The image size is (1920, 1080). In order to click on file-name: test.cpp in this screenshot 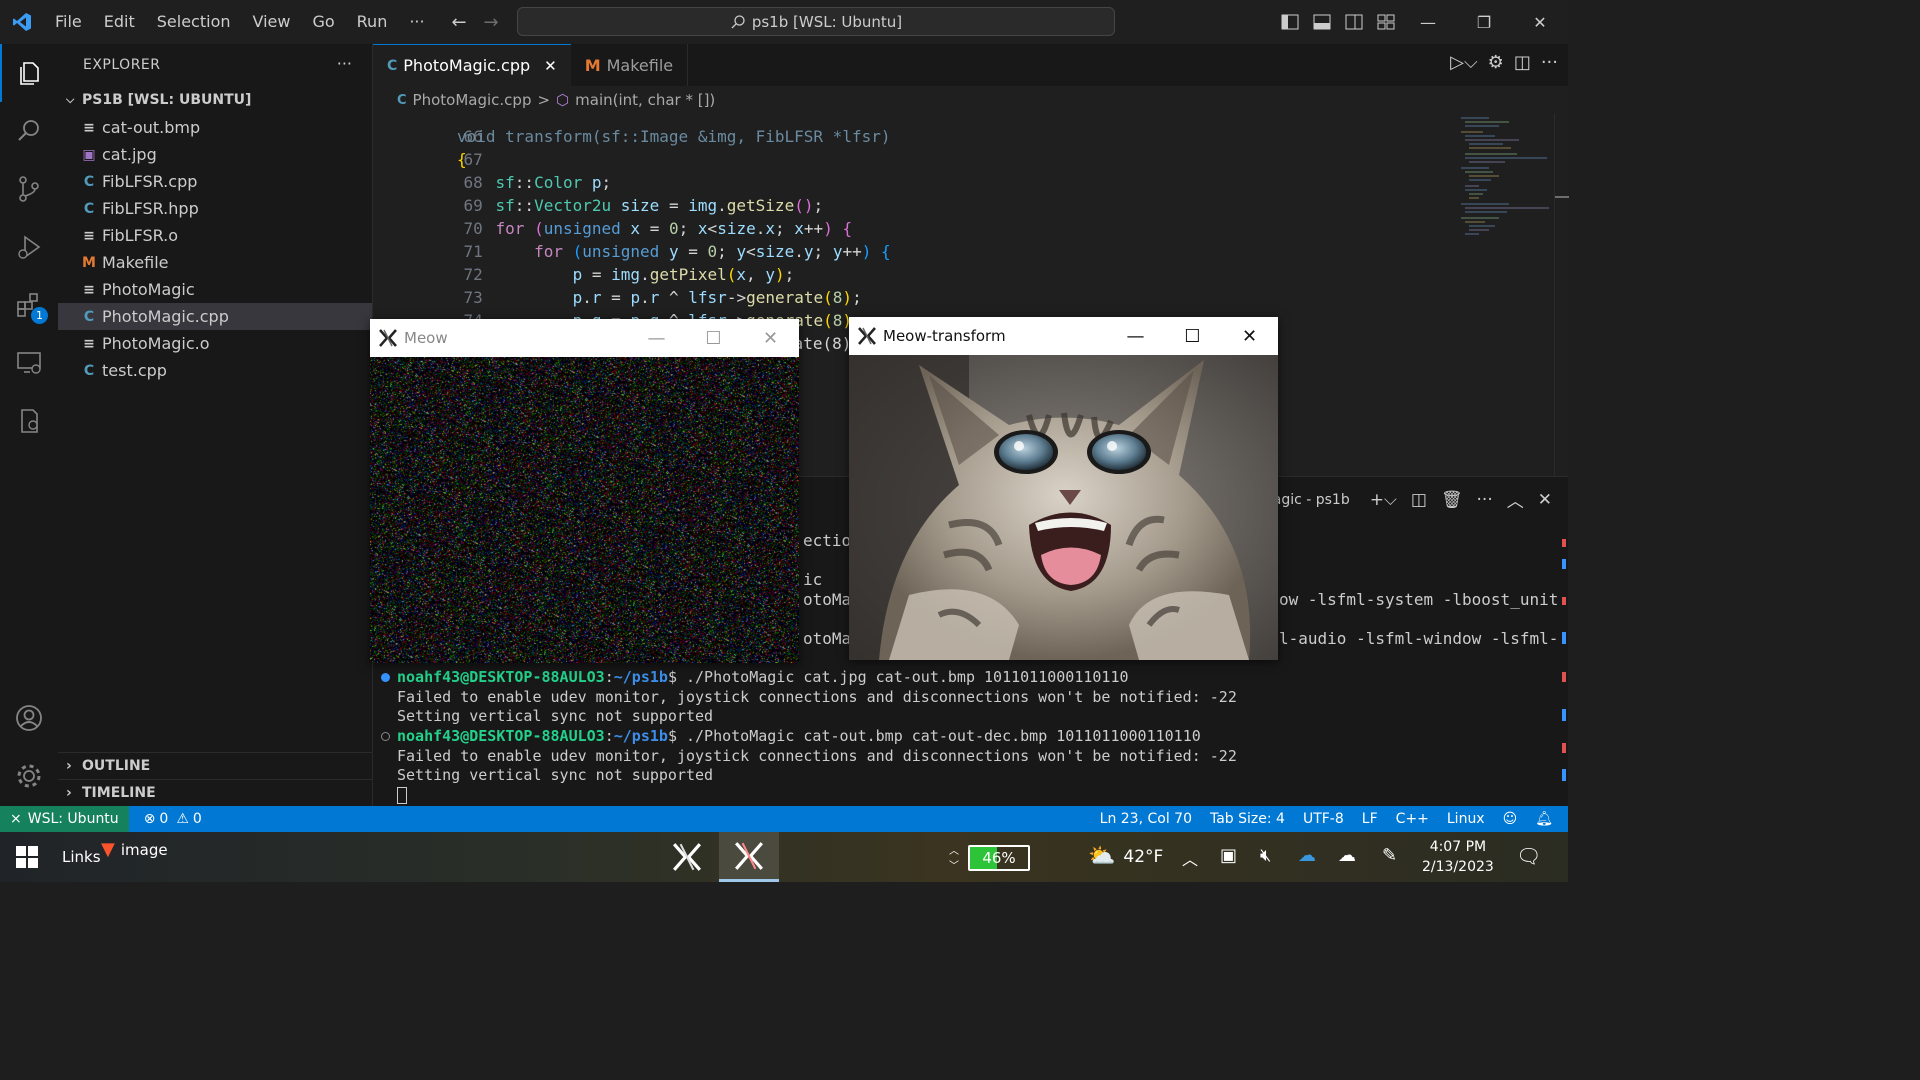, I will do `click(134, 370)`.